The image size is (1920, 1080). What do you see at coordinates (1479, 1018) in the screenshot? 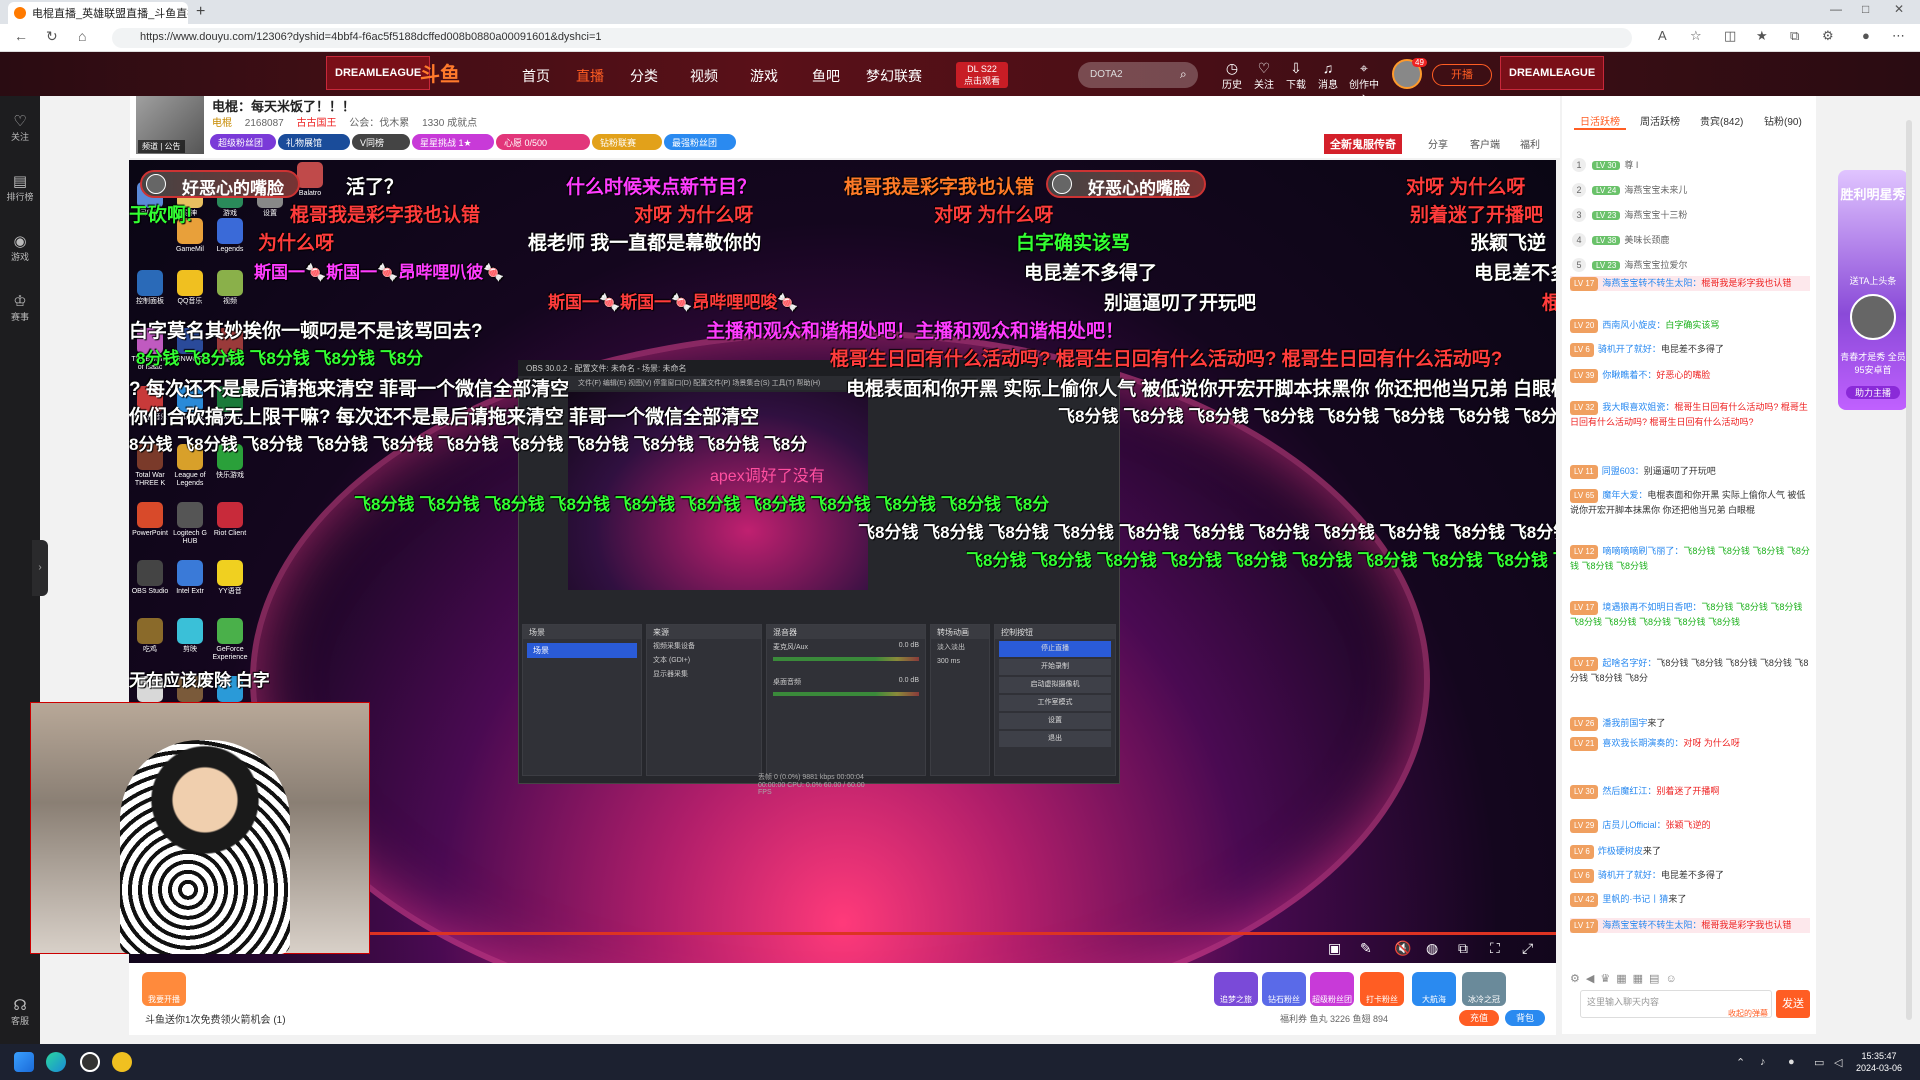
I see `recharge-button: 充值` at bounding box center [1479, 1018].